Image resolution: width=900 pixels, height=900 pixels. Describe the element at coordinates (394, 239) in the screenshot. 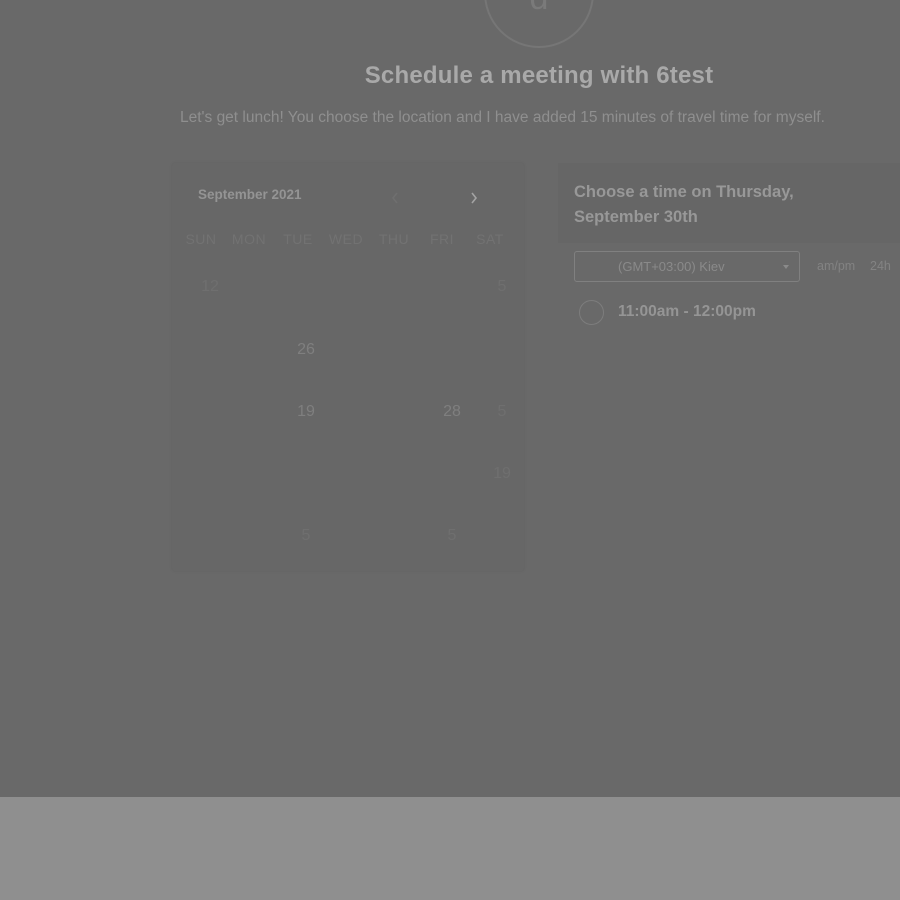

I see `weekday-thu: THU` at that location.